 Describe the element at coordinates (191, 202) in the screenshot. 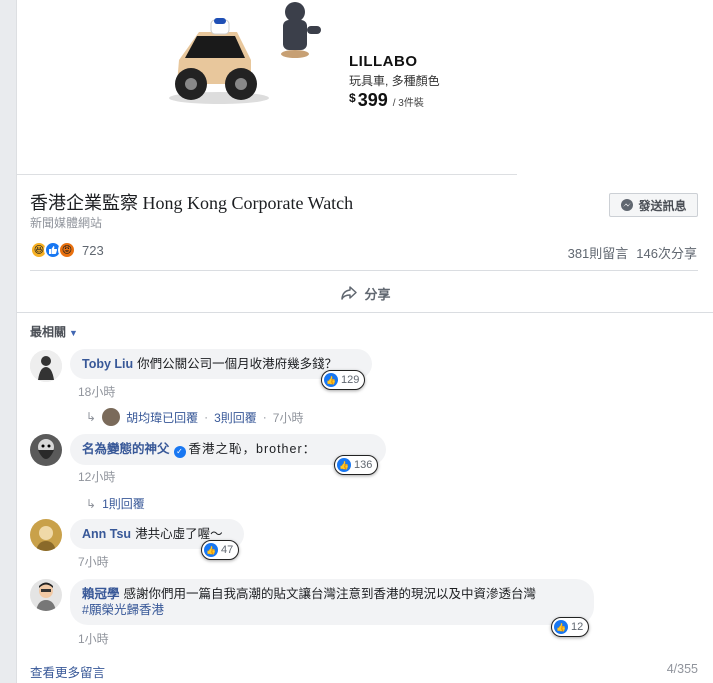

I see `page-name: 香港企業監察 Hong Kong Corporate Watch` at that location.